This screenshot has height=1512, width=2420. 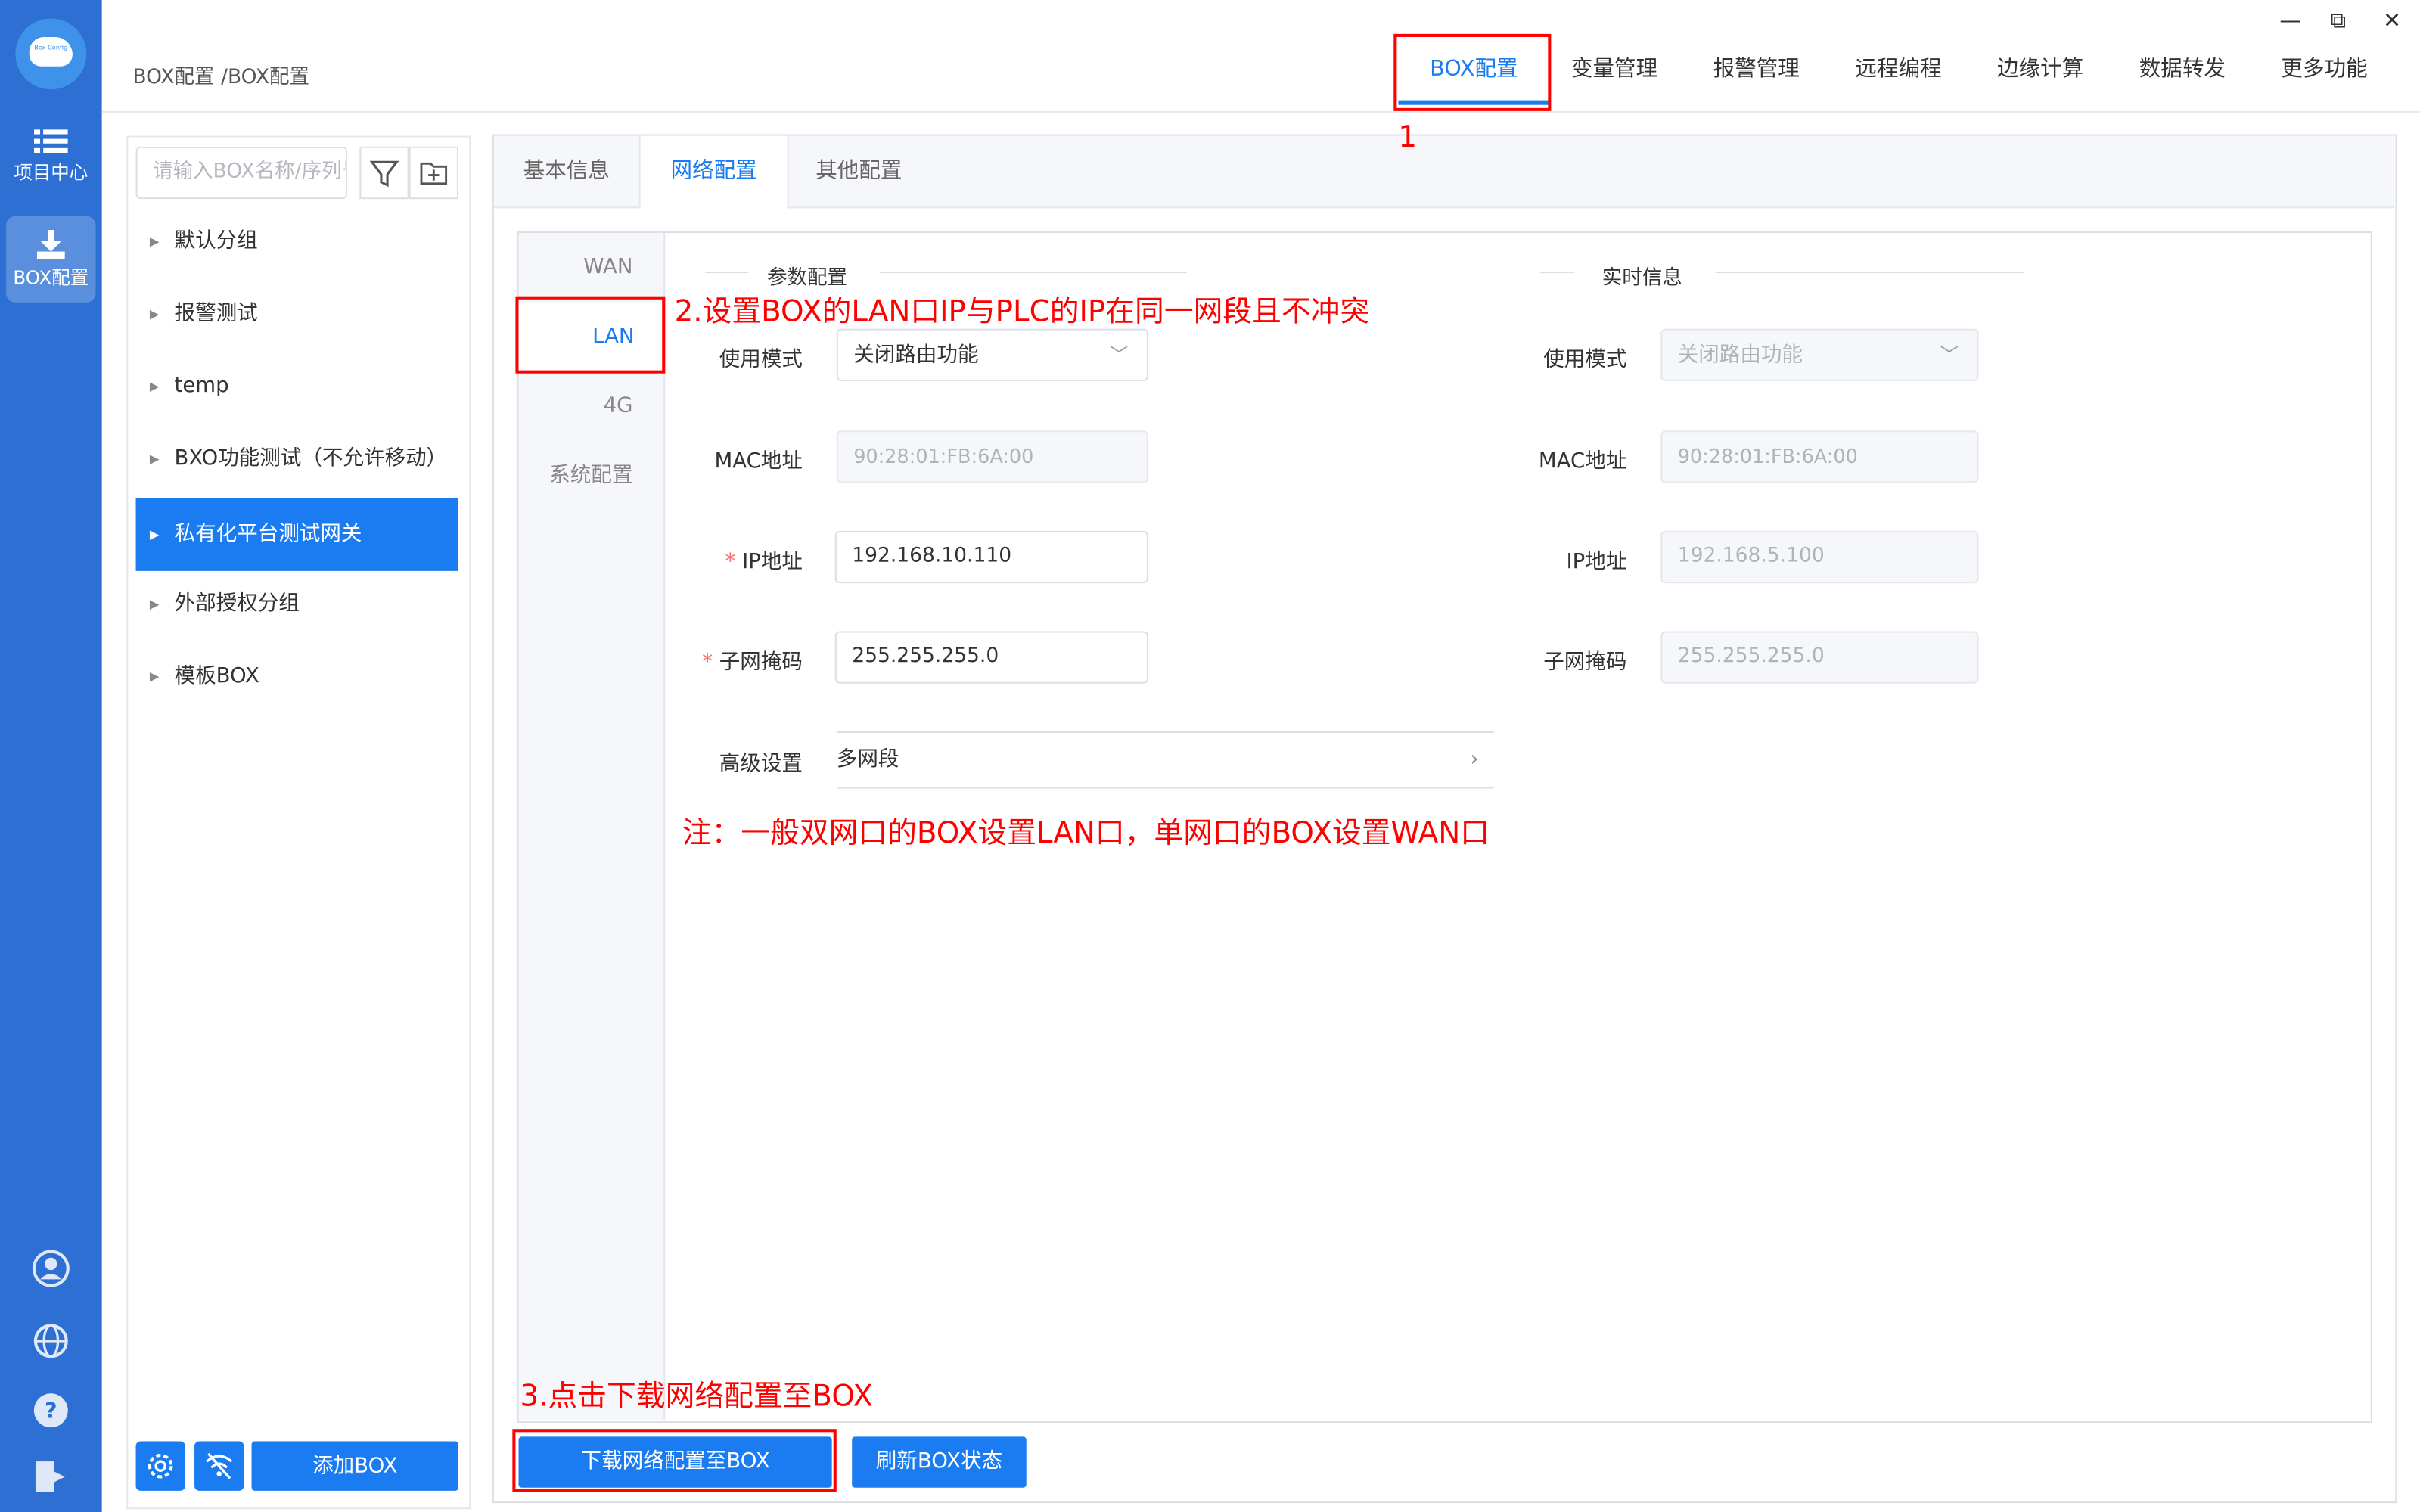 What do you see at coordinates (761, 662) in the screenshot?
I see `mask-label-text: 子网掩码` at bounding box center [761, 662].